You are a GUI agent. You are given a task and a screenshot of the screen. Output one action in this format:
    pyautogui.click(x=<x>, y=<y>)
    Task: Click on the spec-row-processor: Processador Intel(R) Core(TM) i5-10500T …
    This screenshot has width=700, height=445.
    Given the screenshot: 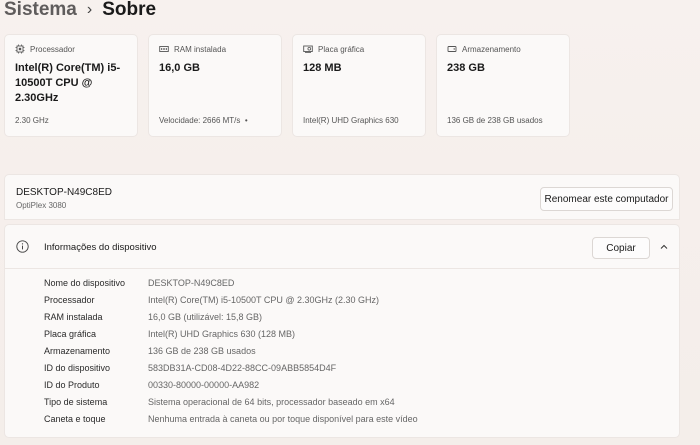 What is the action you would take?
    pyautogui.click(x=342, y=300)
    